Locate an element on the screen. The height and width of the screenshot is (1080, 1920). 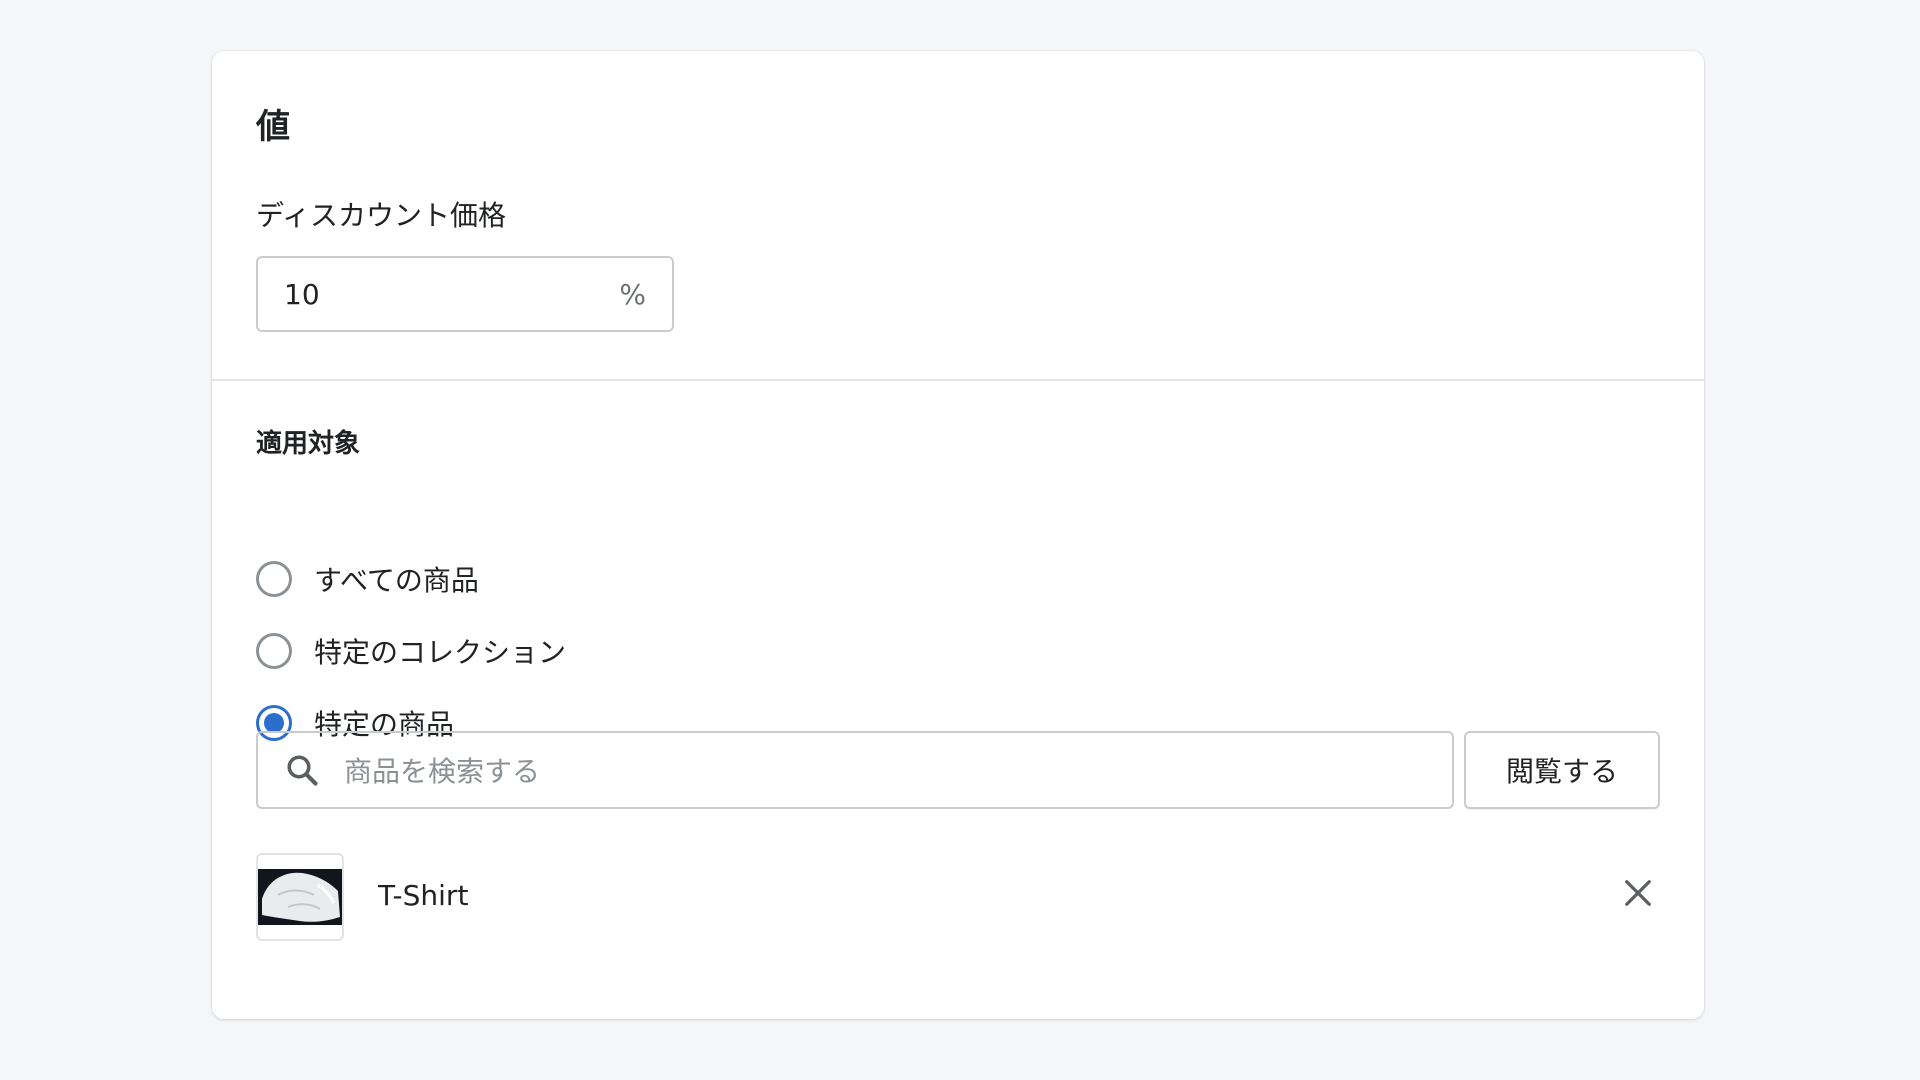
discount-value: 10 is located at coordinates (451, 294).